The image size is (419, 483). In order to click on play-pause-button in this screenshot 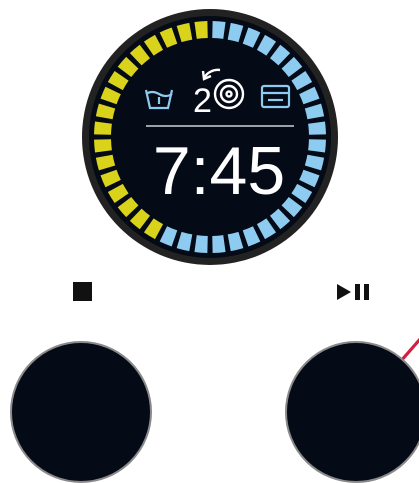, I will do `click(352, 412)`.